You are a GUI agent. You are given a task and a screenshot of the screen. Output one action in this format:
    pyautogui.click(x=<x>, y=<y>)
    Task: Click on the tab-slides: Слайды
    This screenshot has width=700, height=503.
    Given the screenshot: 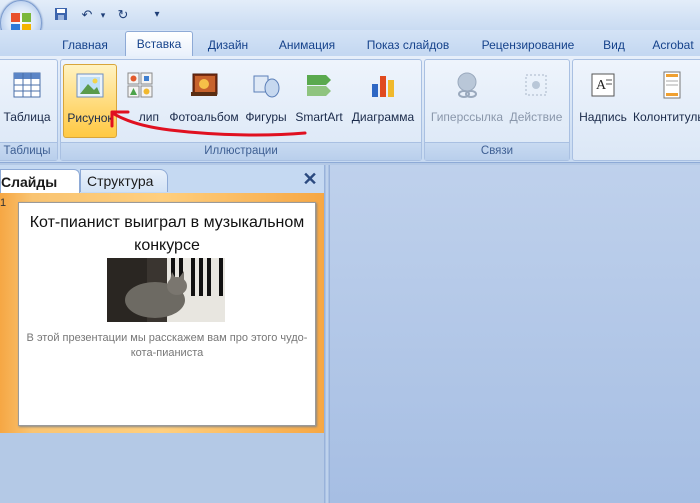 What is the action you would take?
    pyautogui.click(x=40, y=181)
    